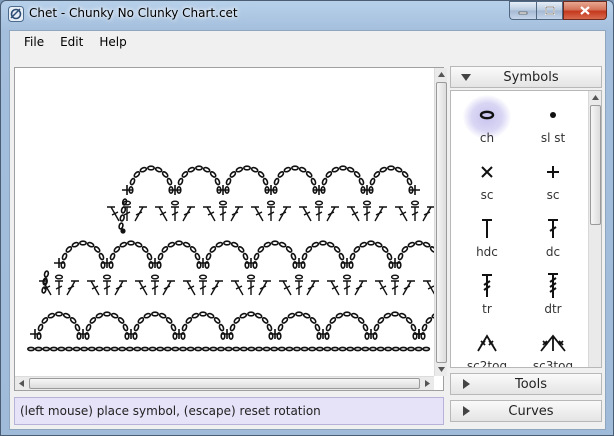  What do you see at coordinates (34, 42) in the screenshot?
I see `menu-file: File` at bounding box center [34, 42].